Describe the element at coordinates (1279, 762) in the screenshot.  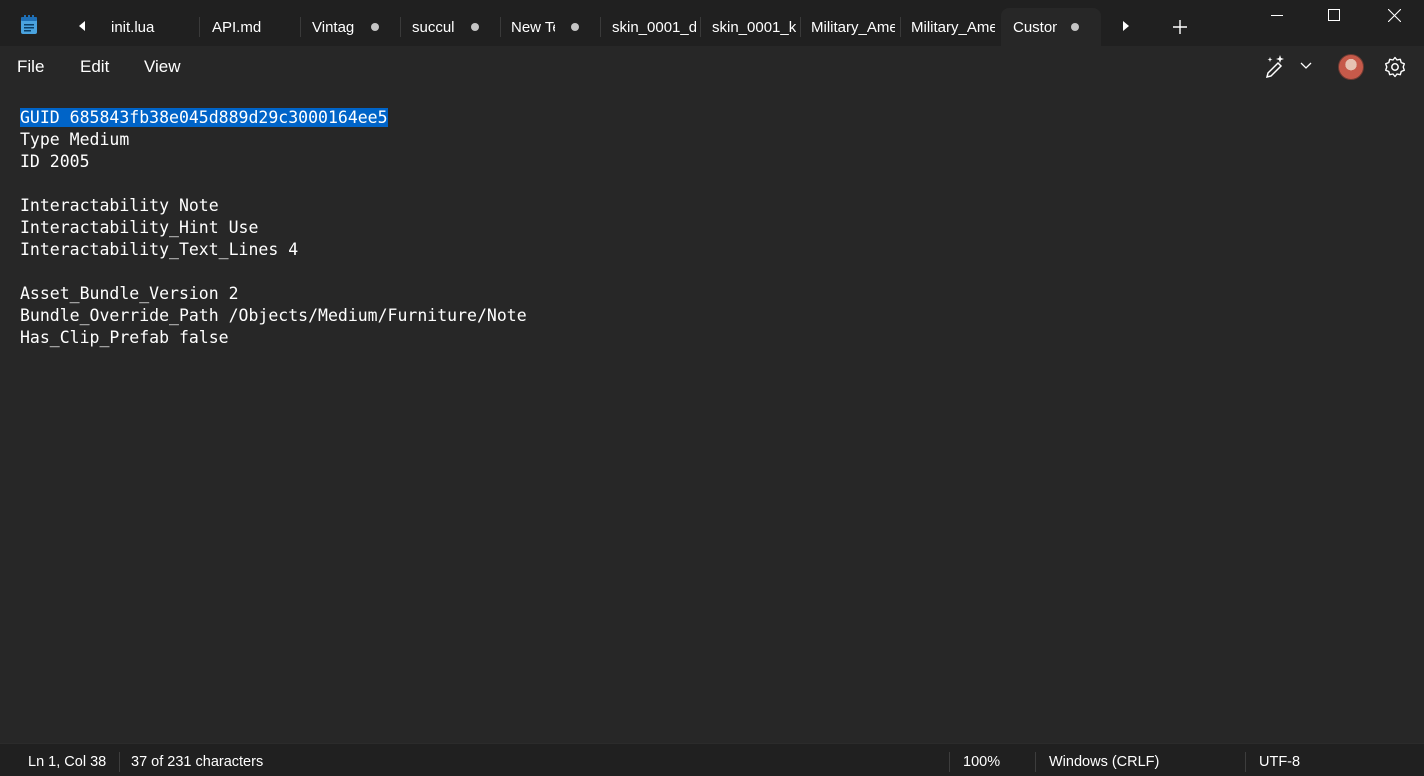
I see `encoding: UTF-8` at that location.